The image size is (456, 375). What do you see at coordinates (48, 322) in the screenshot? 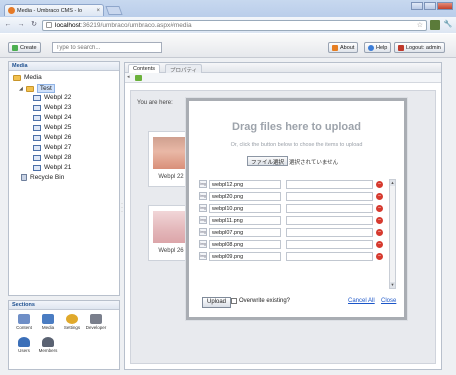
I see `section-media: Media` at bounding box center [48, 322].